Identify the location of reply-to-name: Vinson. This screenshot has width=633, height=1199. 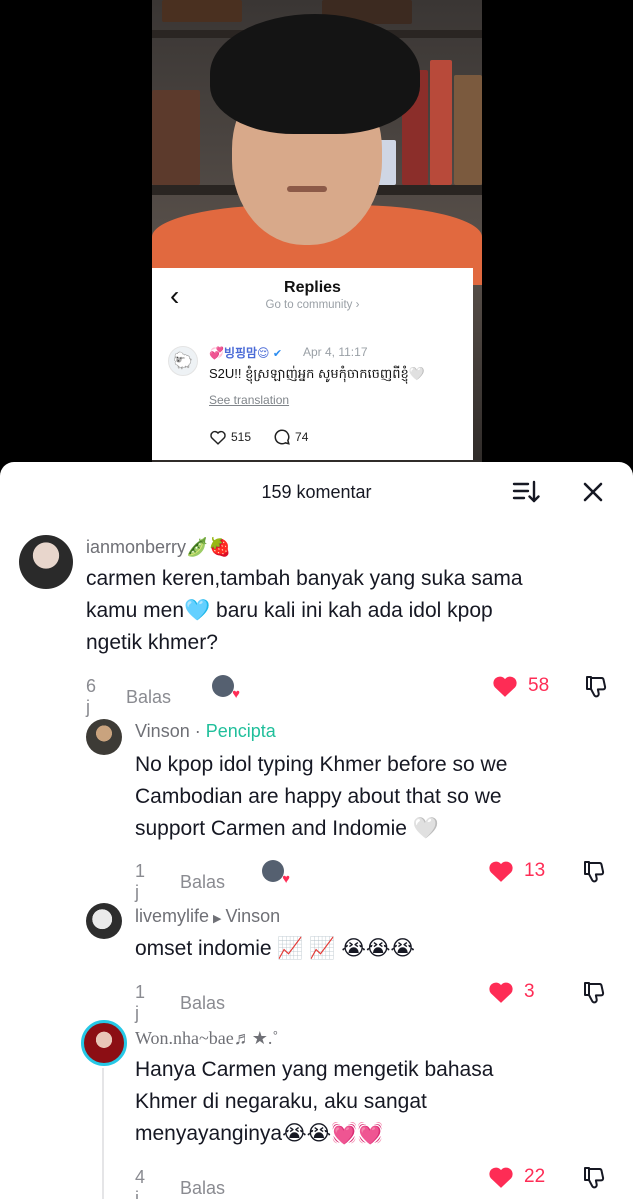
(253, 916).